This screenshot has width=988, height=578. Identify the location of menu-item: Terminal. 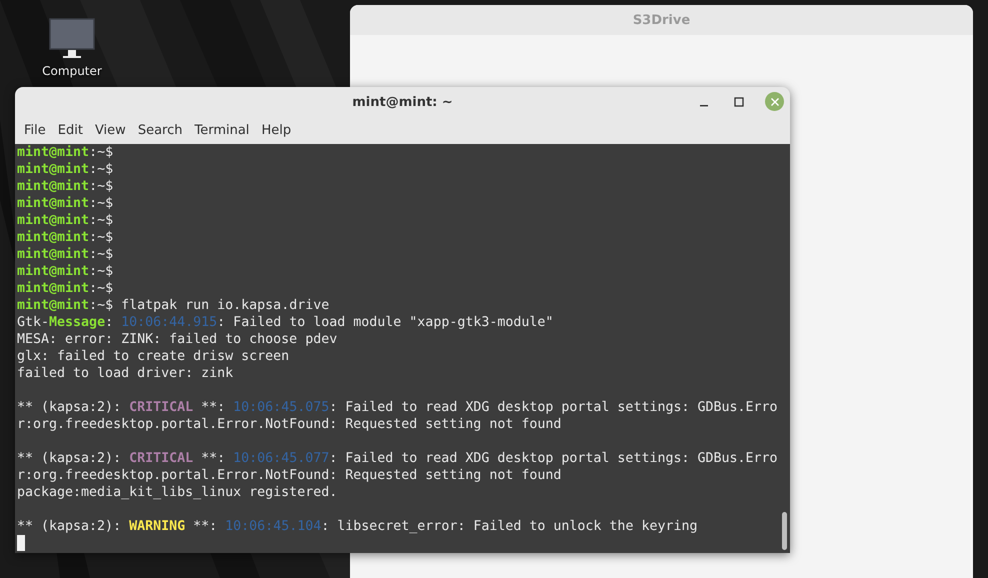
(222, 130).